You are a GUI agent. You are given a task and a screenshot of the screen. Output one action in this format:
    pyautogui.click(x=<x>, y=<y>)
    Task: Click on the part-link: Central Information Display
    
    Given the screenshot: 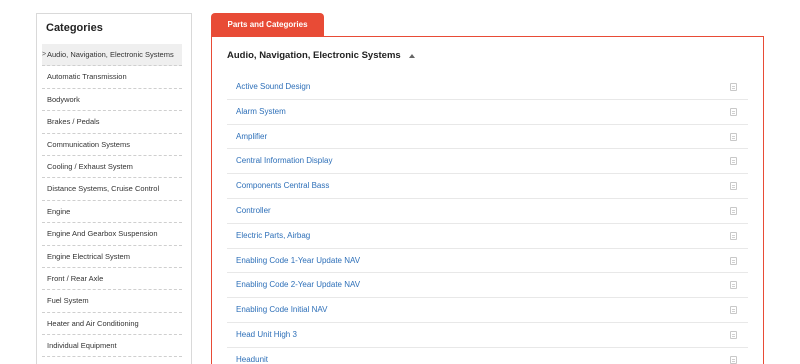 What is the action you would take?
    pyautogui.click(x=284, y=160)
    